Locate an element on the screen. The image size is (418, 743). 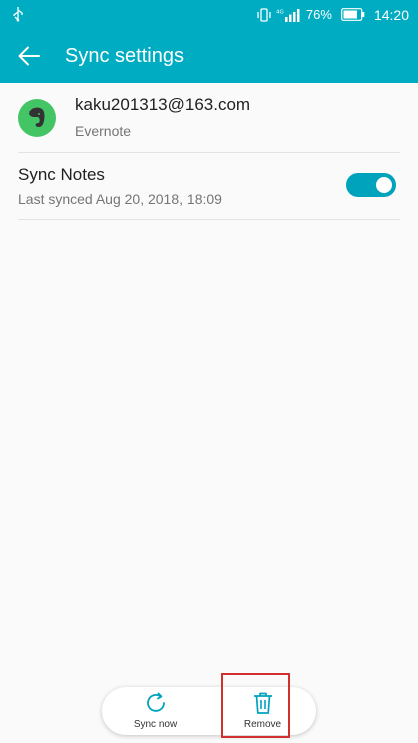
status-time: 14:20 is located at coordinates (391, 14).